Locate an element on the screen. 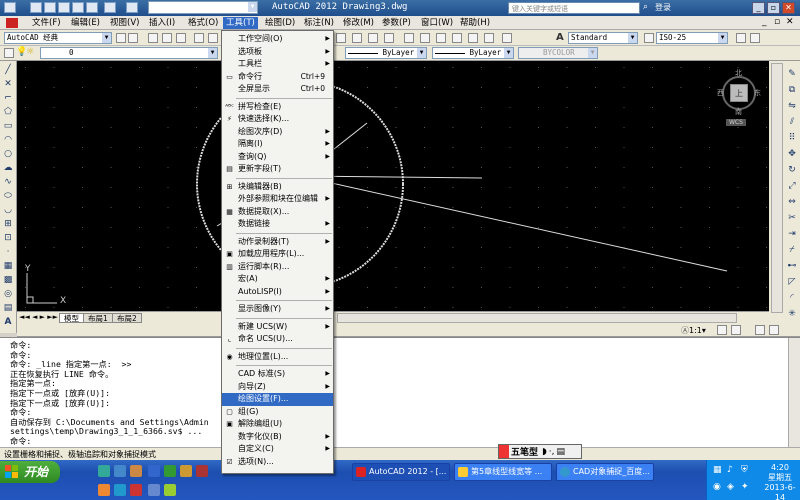 This screenshot has height=500, width=800. ime-mode: 五笔型 is located at coordinates (524, 451).